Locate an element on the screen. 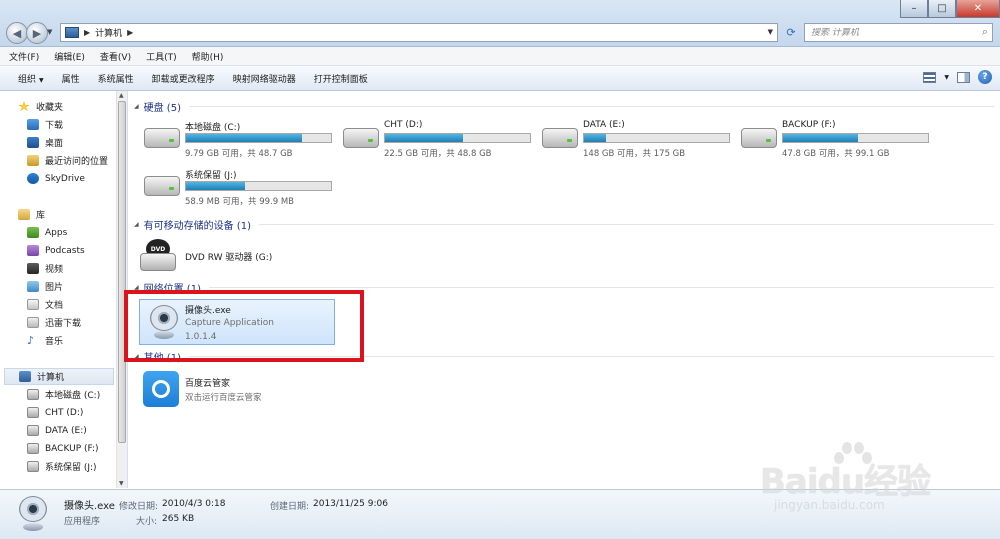 Image resolution: width=1000 pixels, height=539 pixels. view-dropdown-icon: ▼ is located at coordinates (946, 77).